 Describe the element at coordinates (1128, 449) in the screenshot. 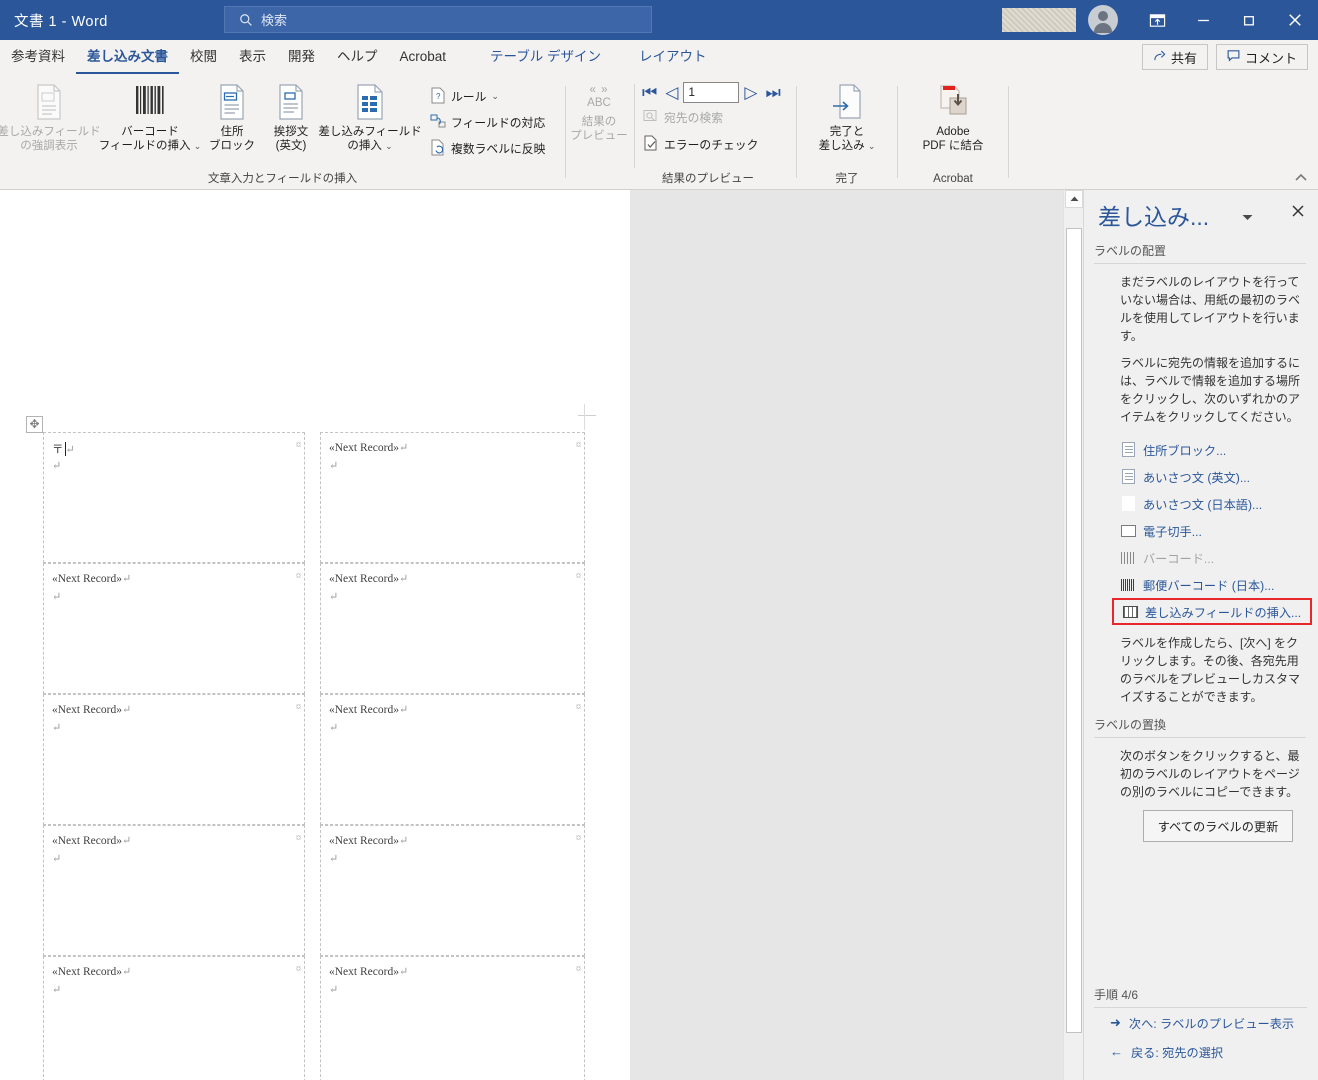

I see `address-block-icon` at that location.